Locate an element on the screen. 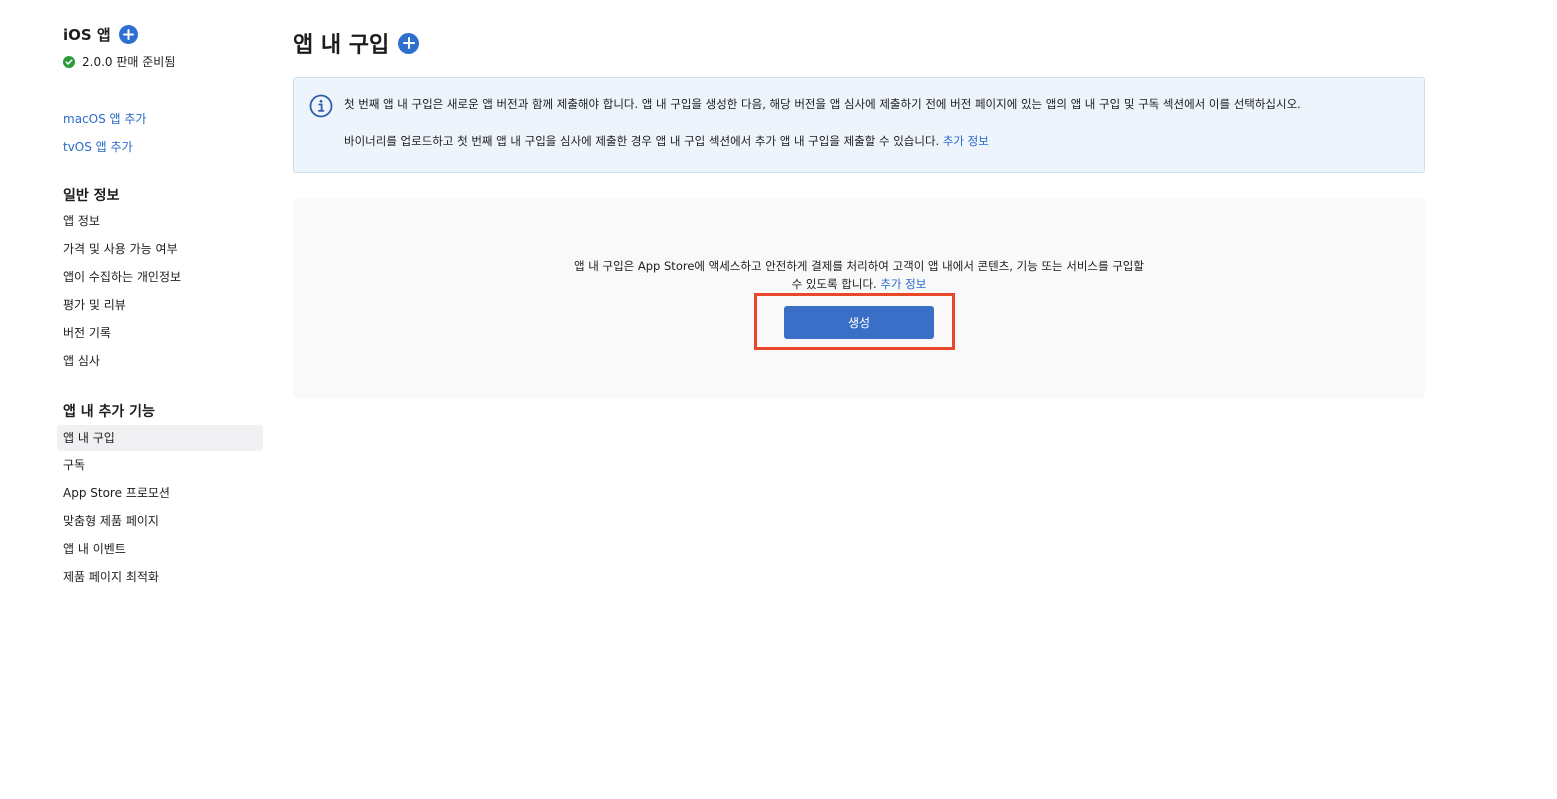  empty-state-line2-row: 수 있도록 합니다. 추가 정보 is located at coordinates (859, 284).